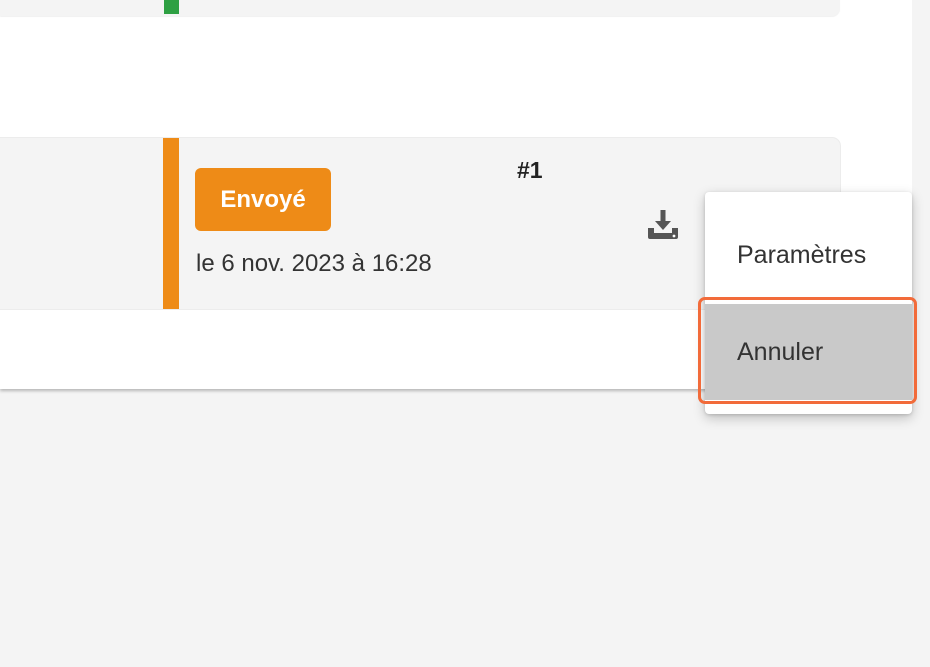  What do you see at coordinates (171, 223) in the screenshot?
I see `order-status-accent` at bounding box center [171, 223].